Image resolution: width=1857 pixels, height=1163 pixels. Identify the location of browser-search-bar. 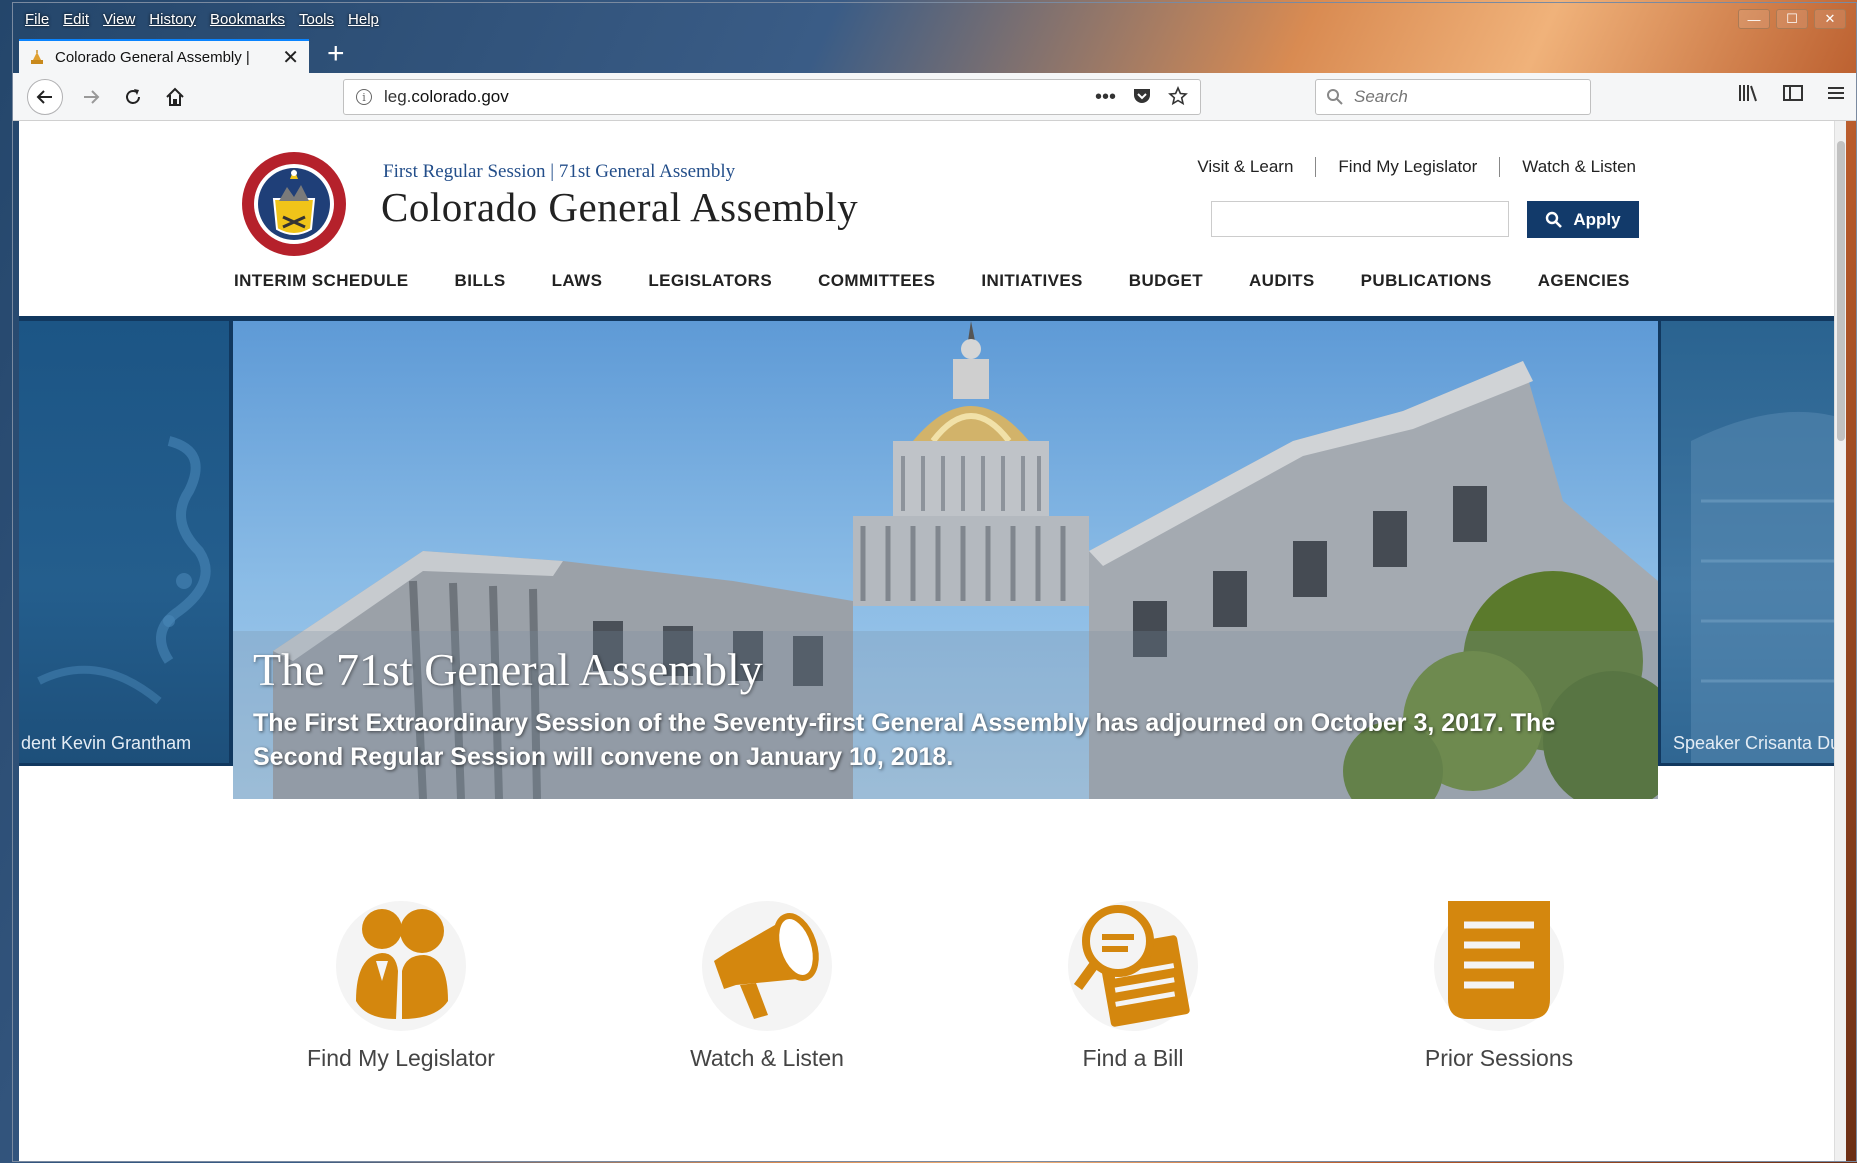
(1453, 97).